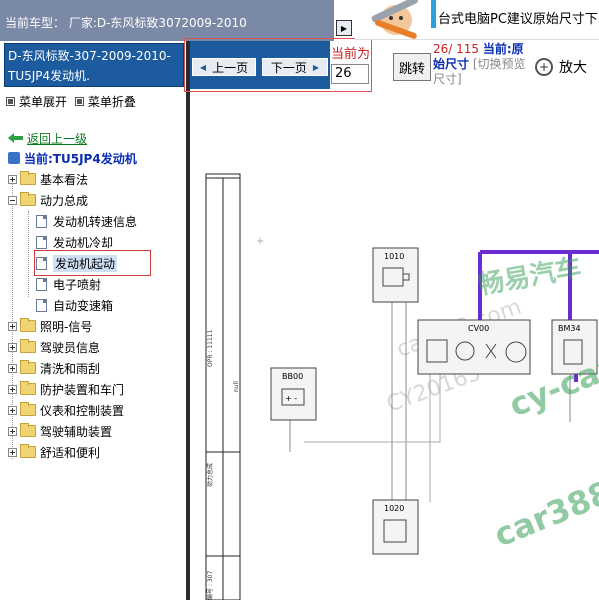 The width and height of the screenshot is (599, 600). What do you see at coordinates (73, 101) in the screenshot?
I see `menu-toggles: 菜单展开 菜单折叠` at bounding box center [73, 101].